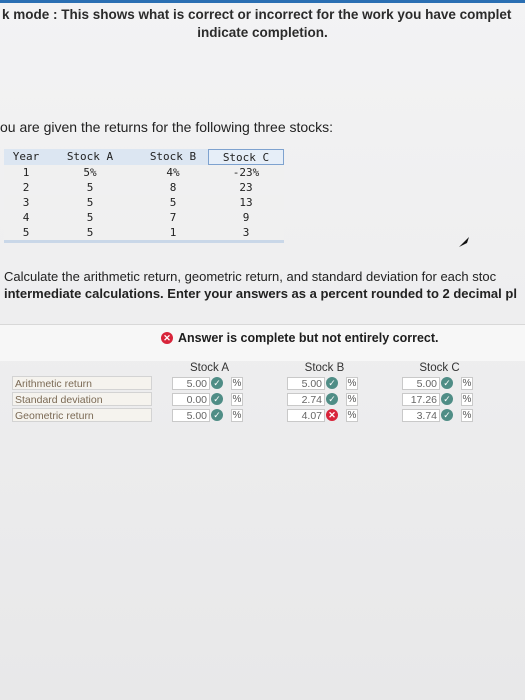 The image size is (525, 700). What do you see at coordinates (144, 217) in the screenshot?
I see `returns-row: 4 5 7 9` at bounding box center [144, 217].